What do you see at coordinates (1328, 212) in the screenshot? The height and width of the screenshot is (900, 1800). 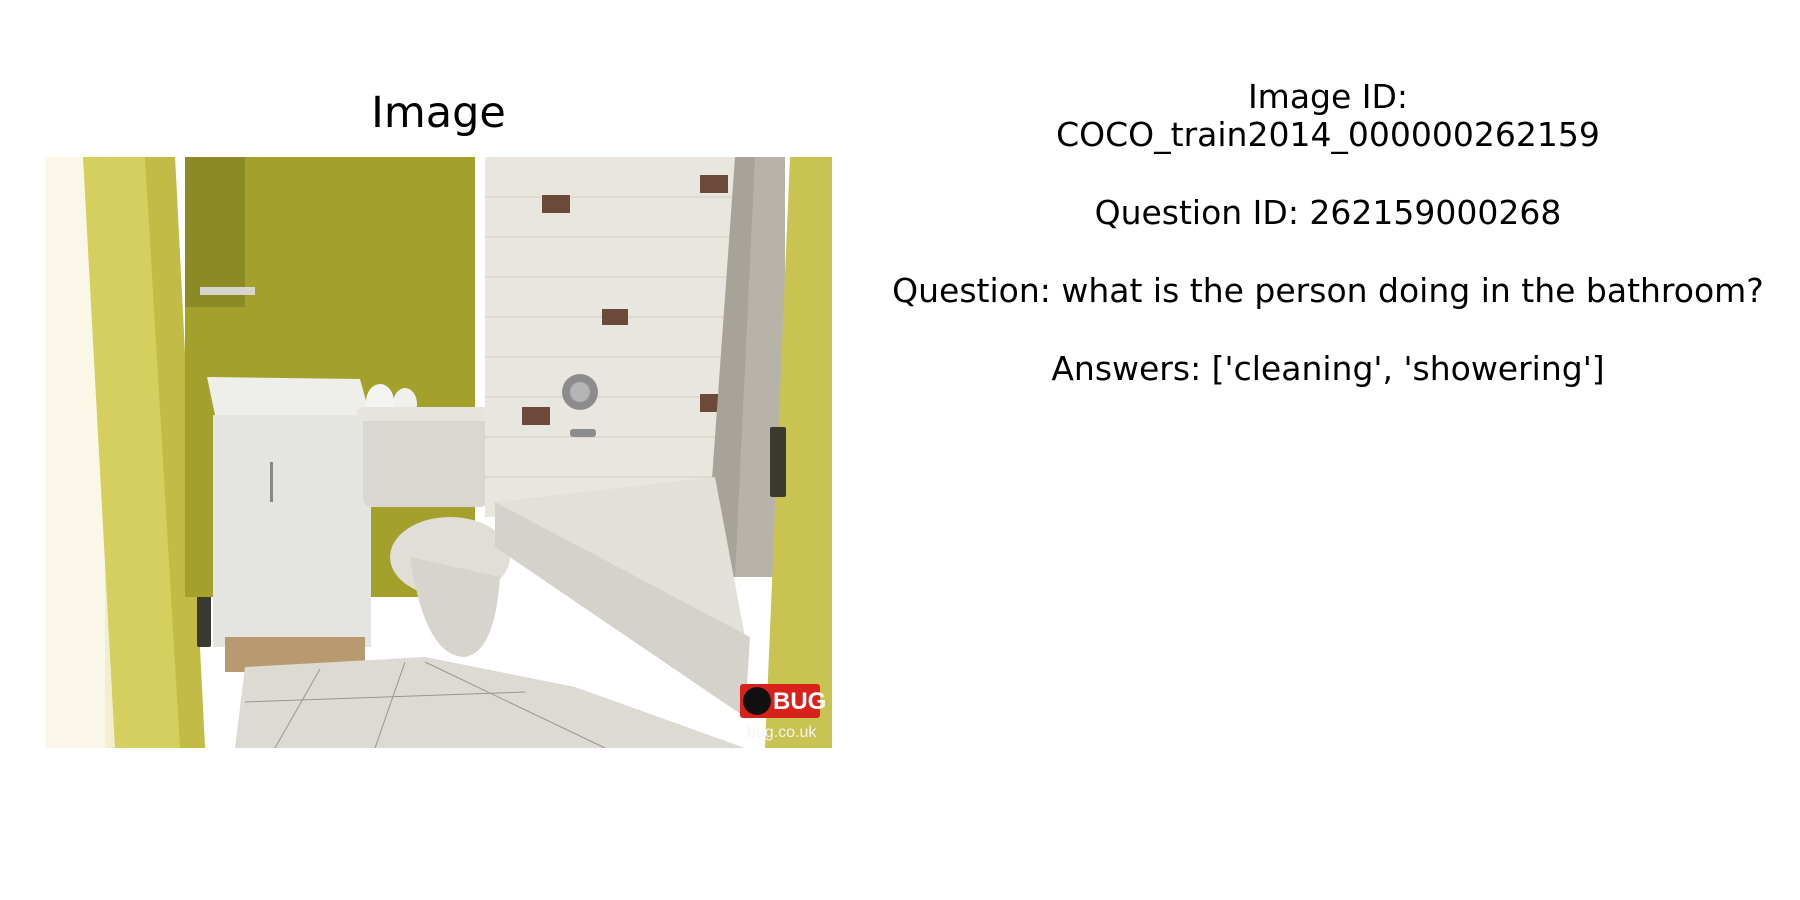 I see `question-id-text: Question ID: 262159000268` at bounding box center [1328, 212].